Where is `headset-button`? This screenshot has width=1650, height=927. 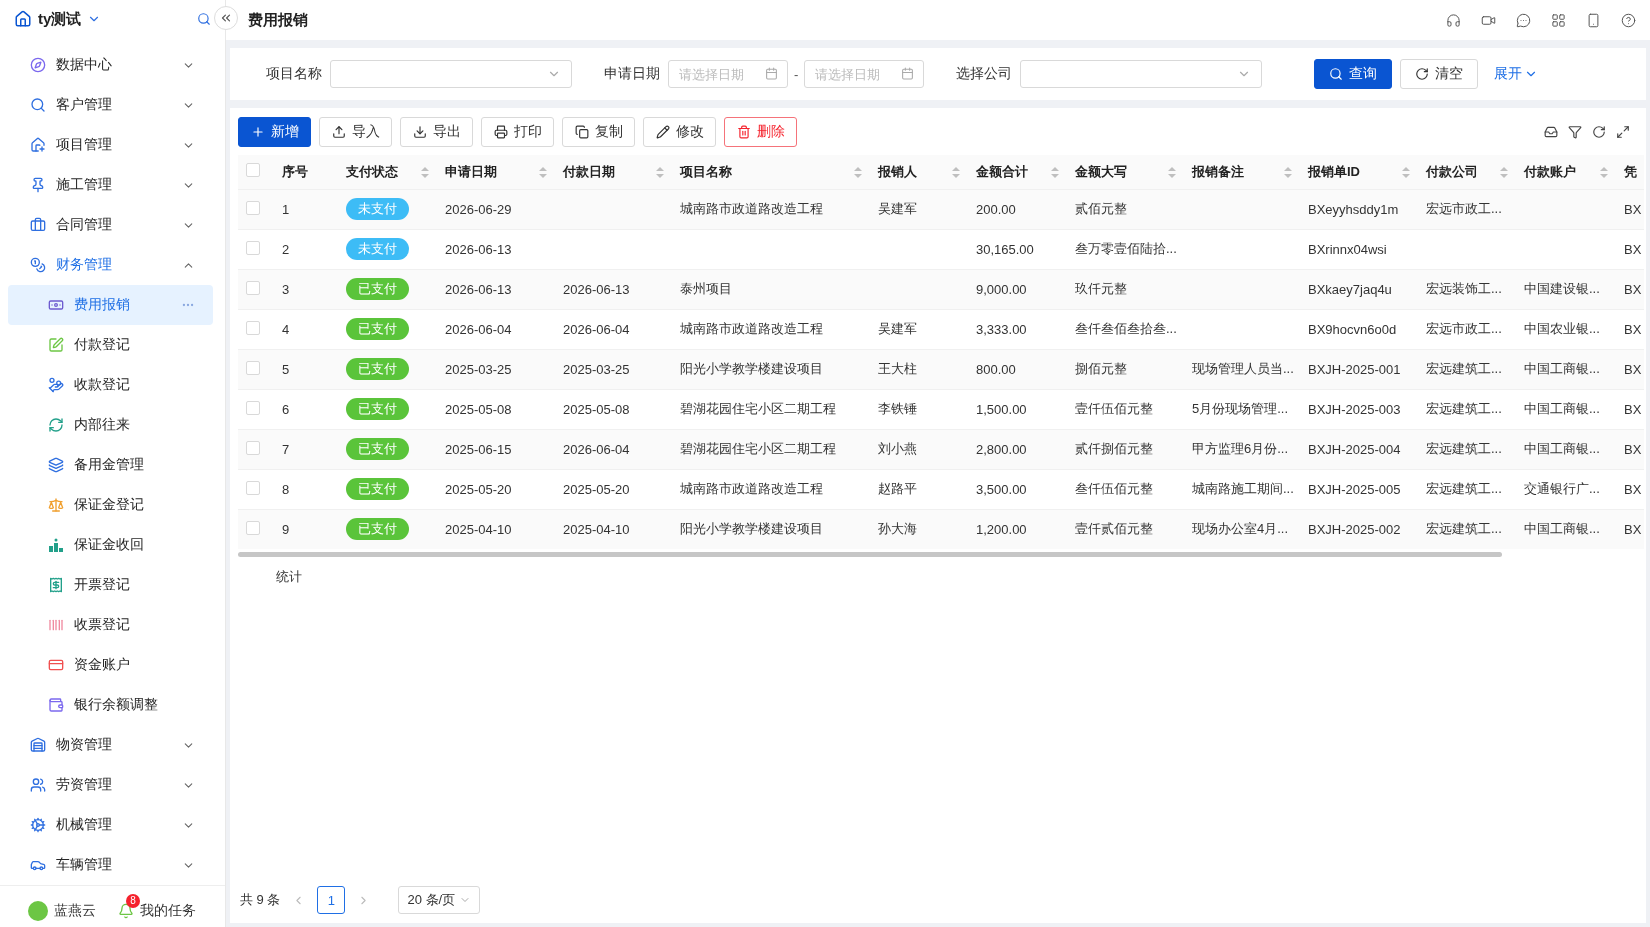
headset-button is located at coordinates (1453, 20).